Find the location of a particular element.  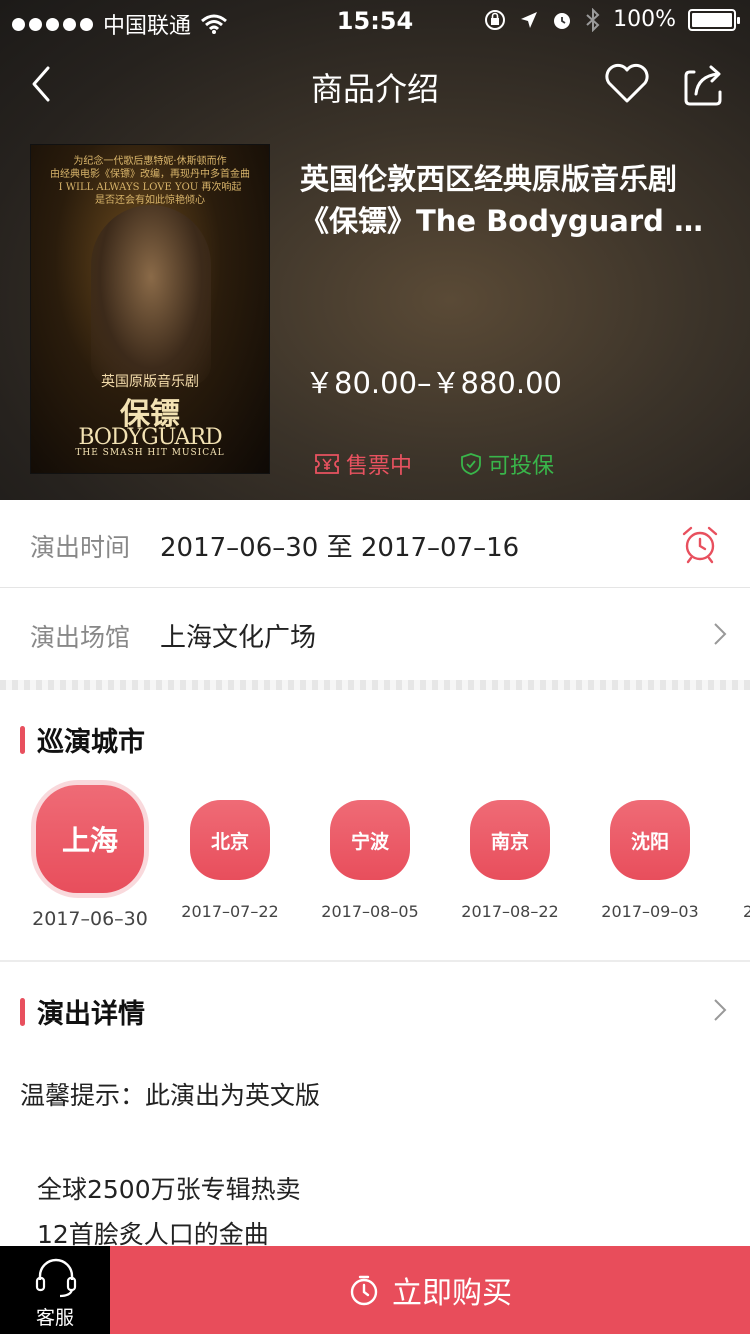

city-bubble: 北京 is located at coordinates (230, 840).